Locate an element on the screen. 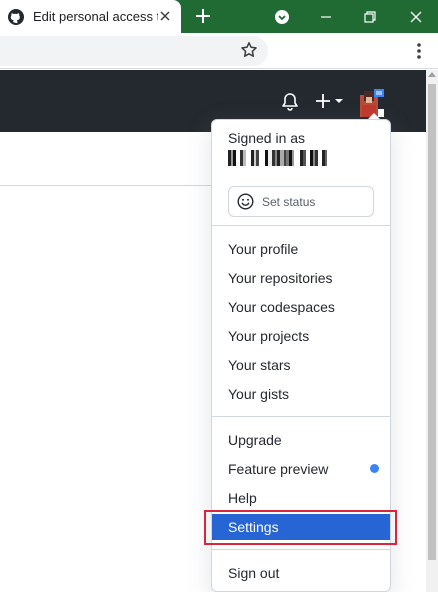 The height and width of the screenshot is (592, 438). menu-item-your-gists: Your gists is located at coordinates (301, 394).